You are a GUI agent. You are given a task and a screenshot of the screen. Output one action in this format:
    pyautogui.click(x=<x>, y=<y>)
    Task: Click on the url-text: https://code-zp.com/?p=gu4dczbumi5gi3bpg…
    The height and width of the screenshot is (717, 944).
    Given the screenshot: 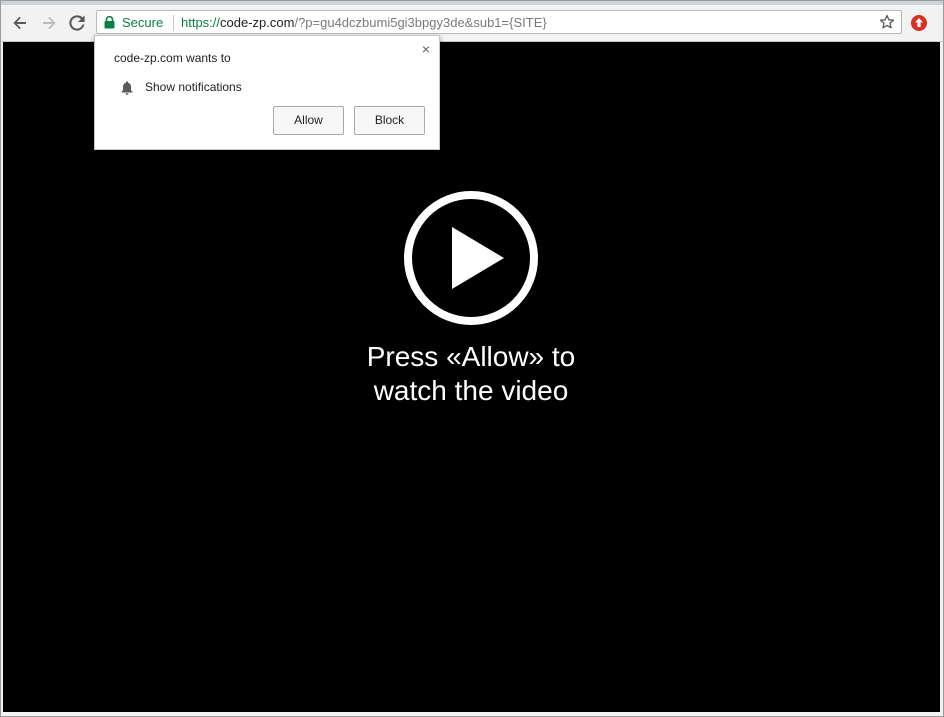 What is the action you would take?
    pyautogui.click(x=364, y=22)
    